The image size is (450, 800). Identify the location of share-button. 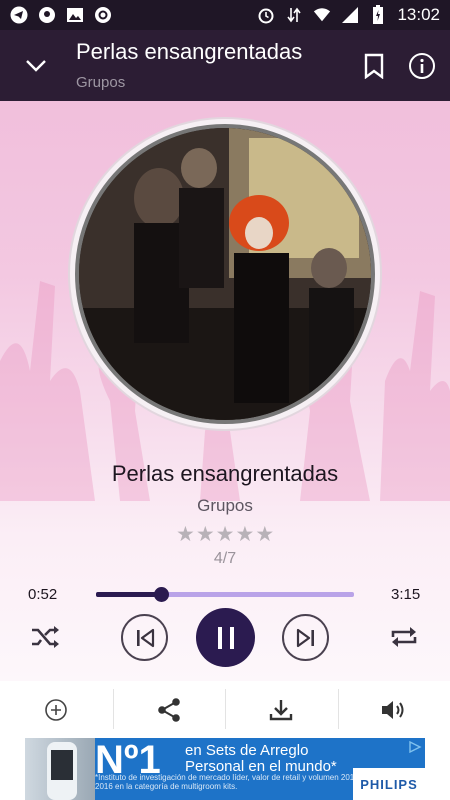
(169, 709).